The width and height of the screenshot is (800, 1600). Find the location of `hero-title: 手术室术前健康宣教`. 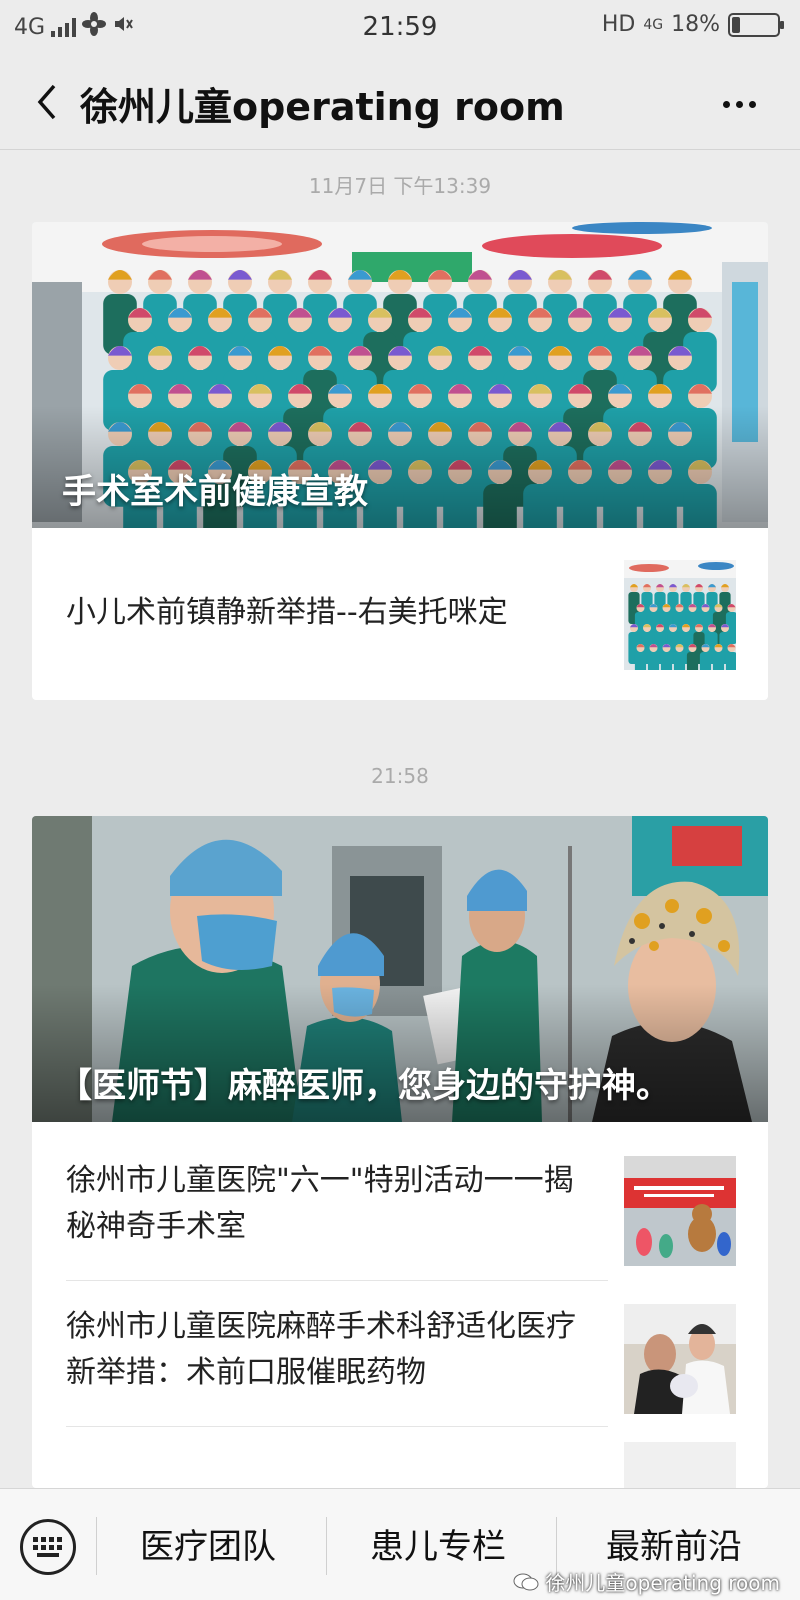

hero-title: 手术室术前健康宣教 is located at coordinates (215, 492).